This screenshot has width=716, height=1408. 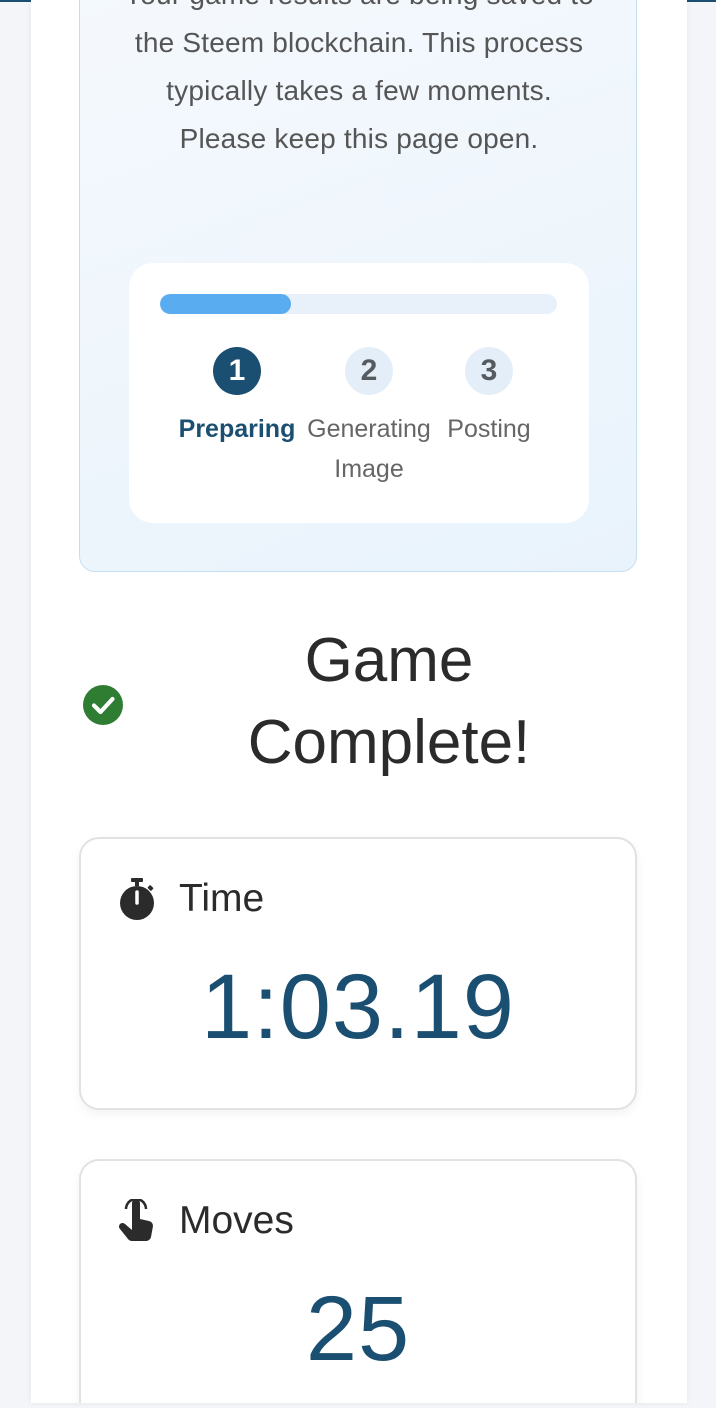 I want to click on step-label: Posting, so click(x=489, y=429).